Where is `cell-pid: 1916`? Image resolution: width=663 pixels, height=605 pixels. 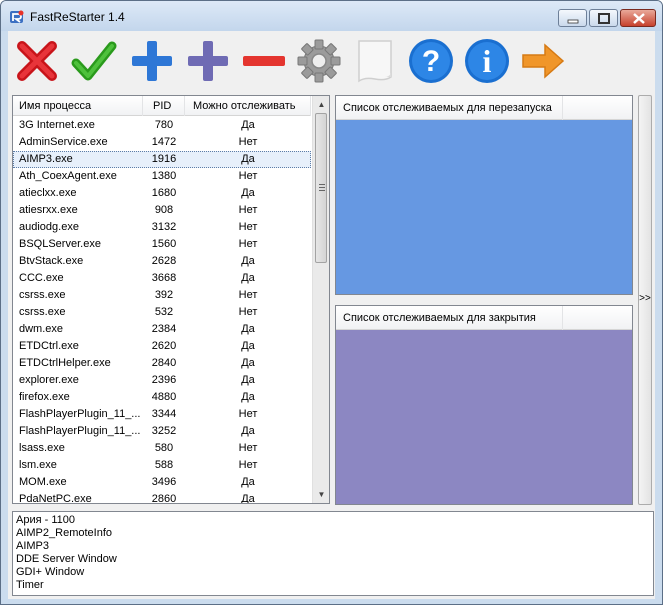
cell-pid: 1916 is located at coordinates (164, 159).